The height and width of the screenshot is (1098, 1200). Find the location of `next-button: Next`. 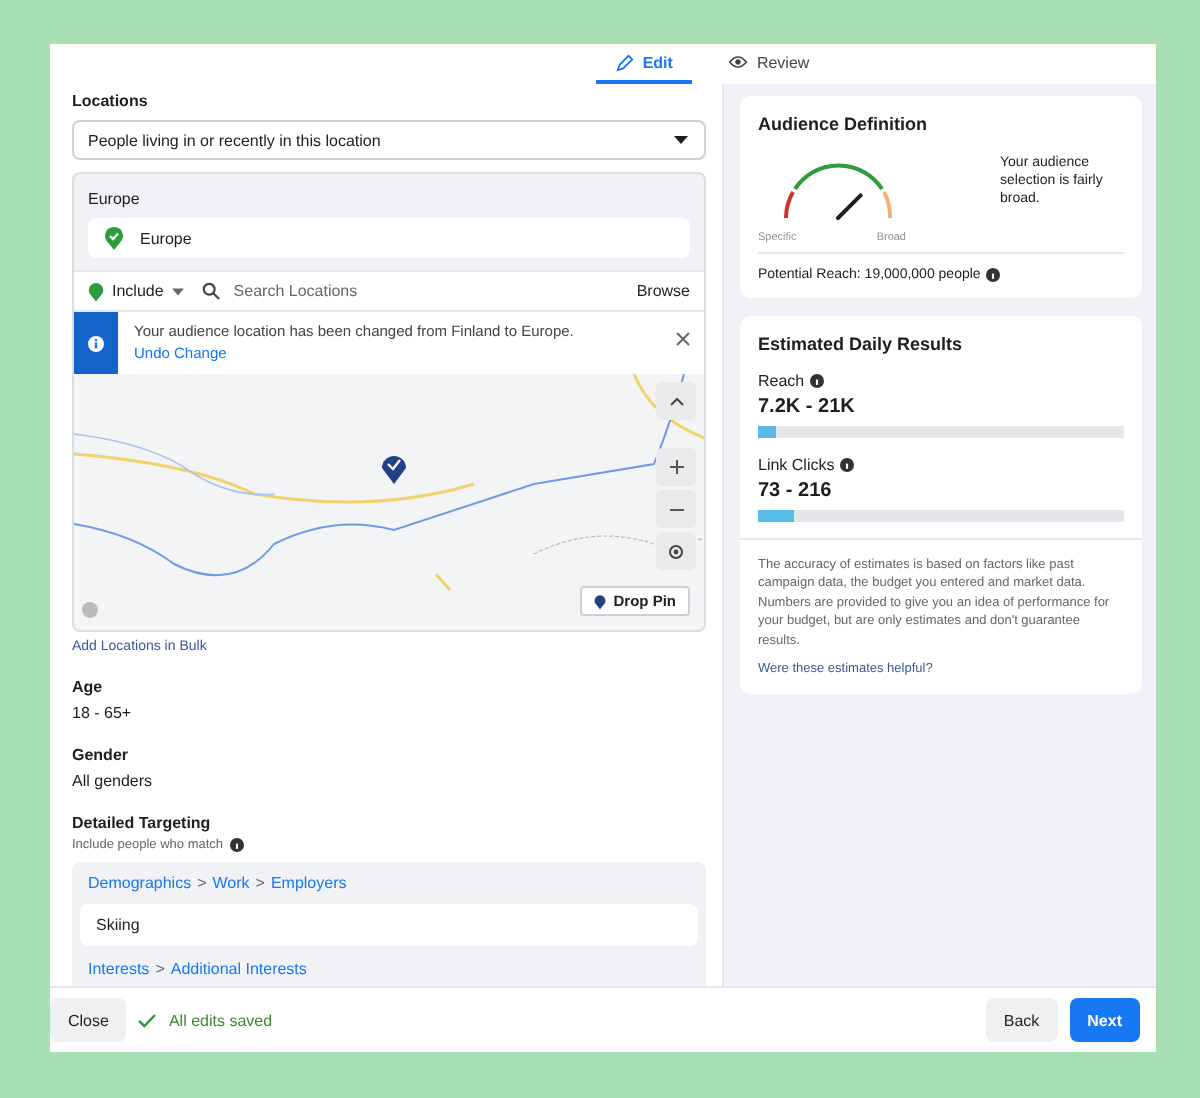

next-button: Next is located at coordinates (1104, 1020).